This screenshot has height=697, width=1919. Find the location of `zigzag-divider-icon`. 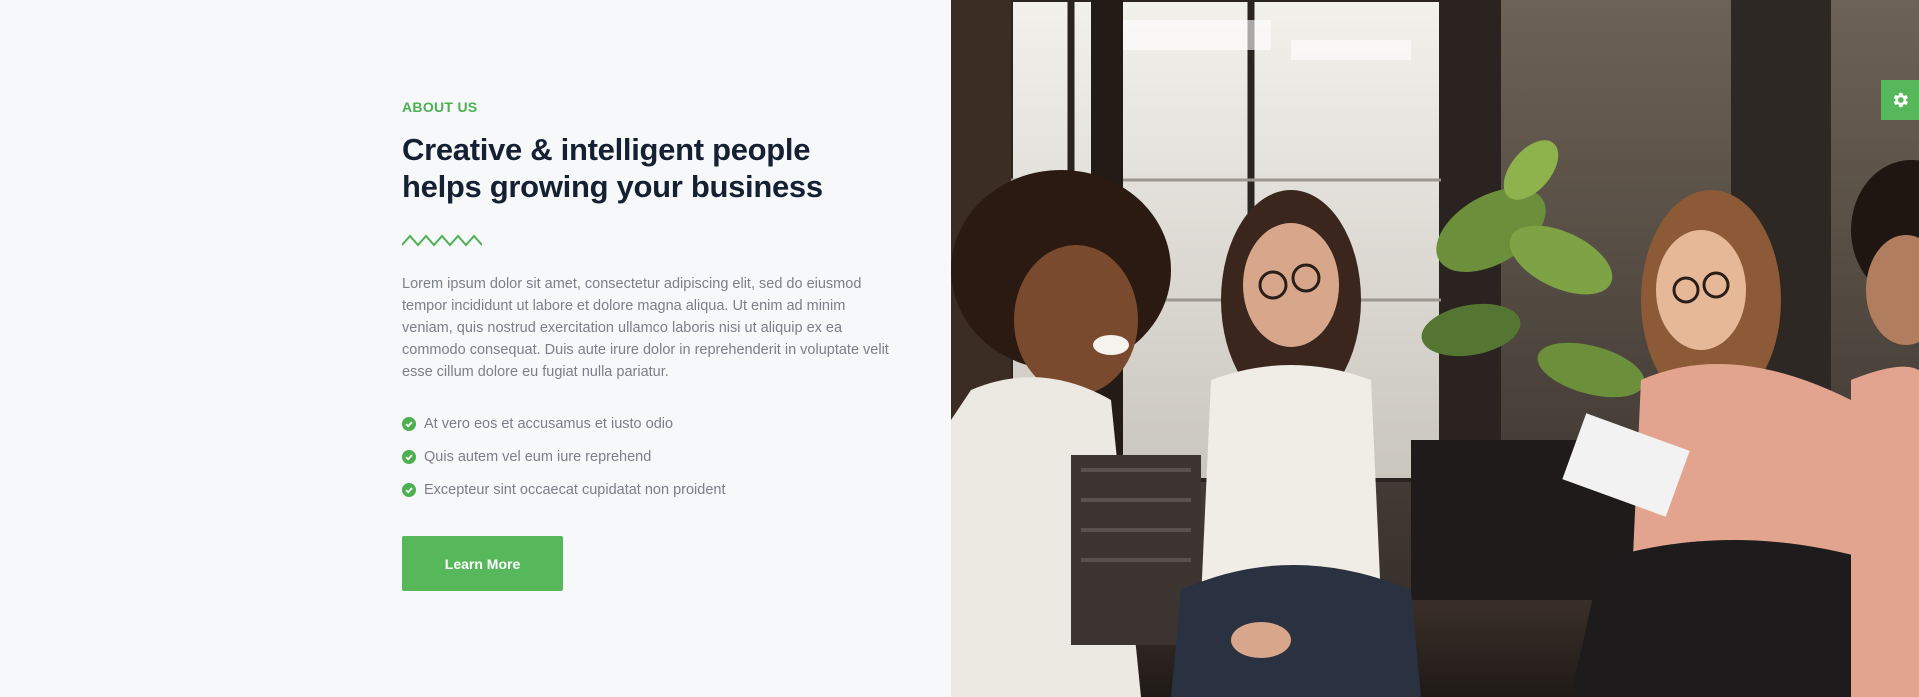

zigzag-divider-icon is located at coordinates (442, 240).